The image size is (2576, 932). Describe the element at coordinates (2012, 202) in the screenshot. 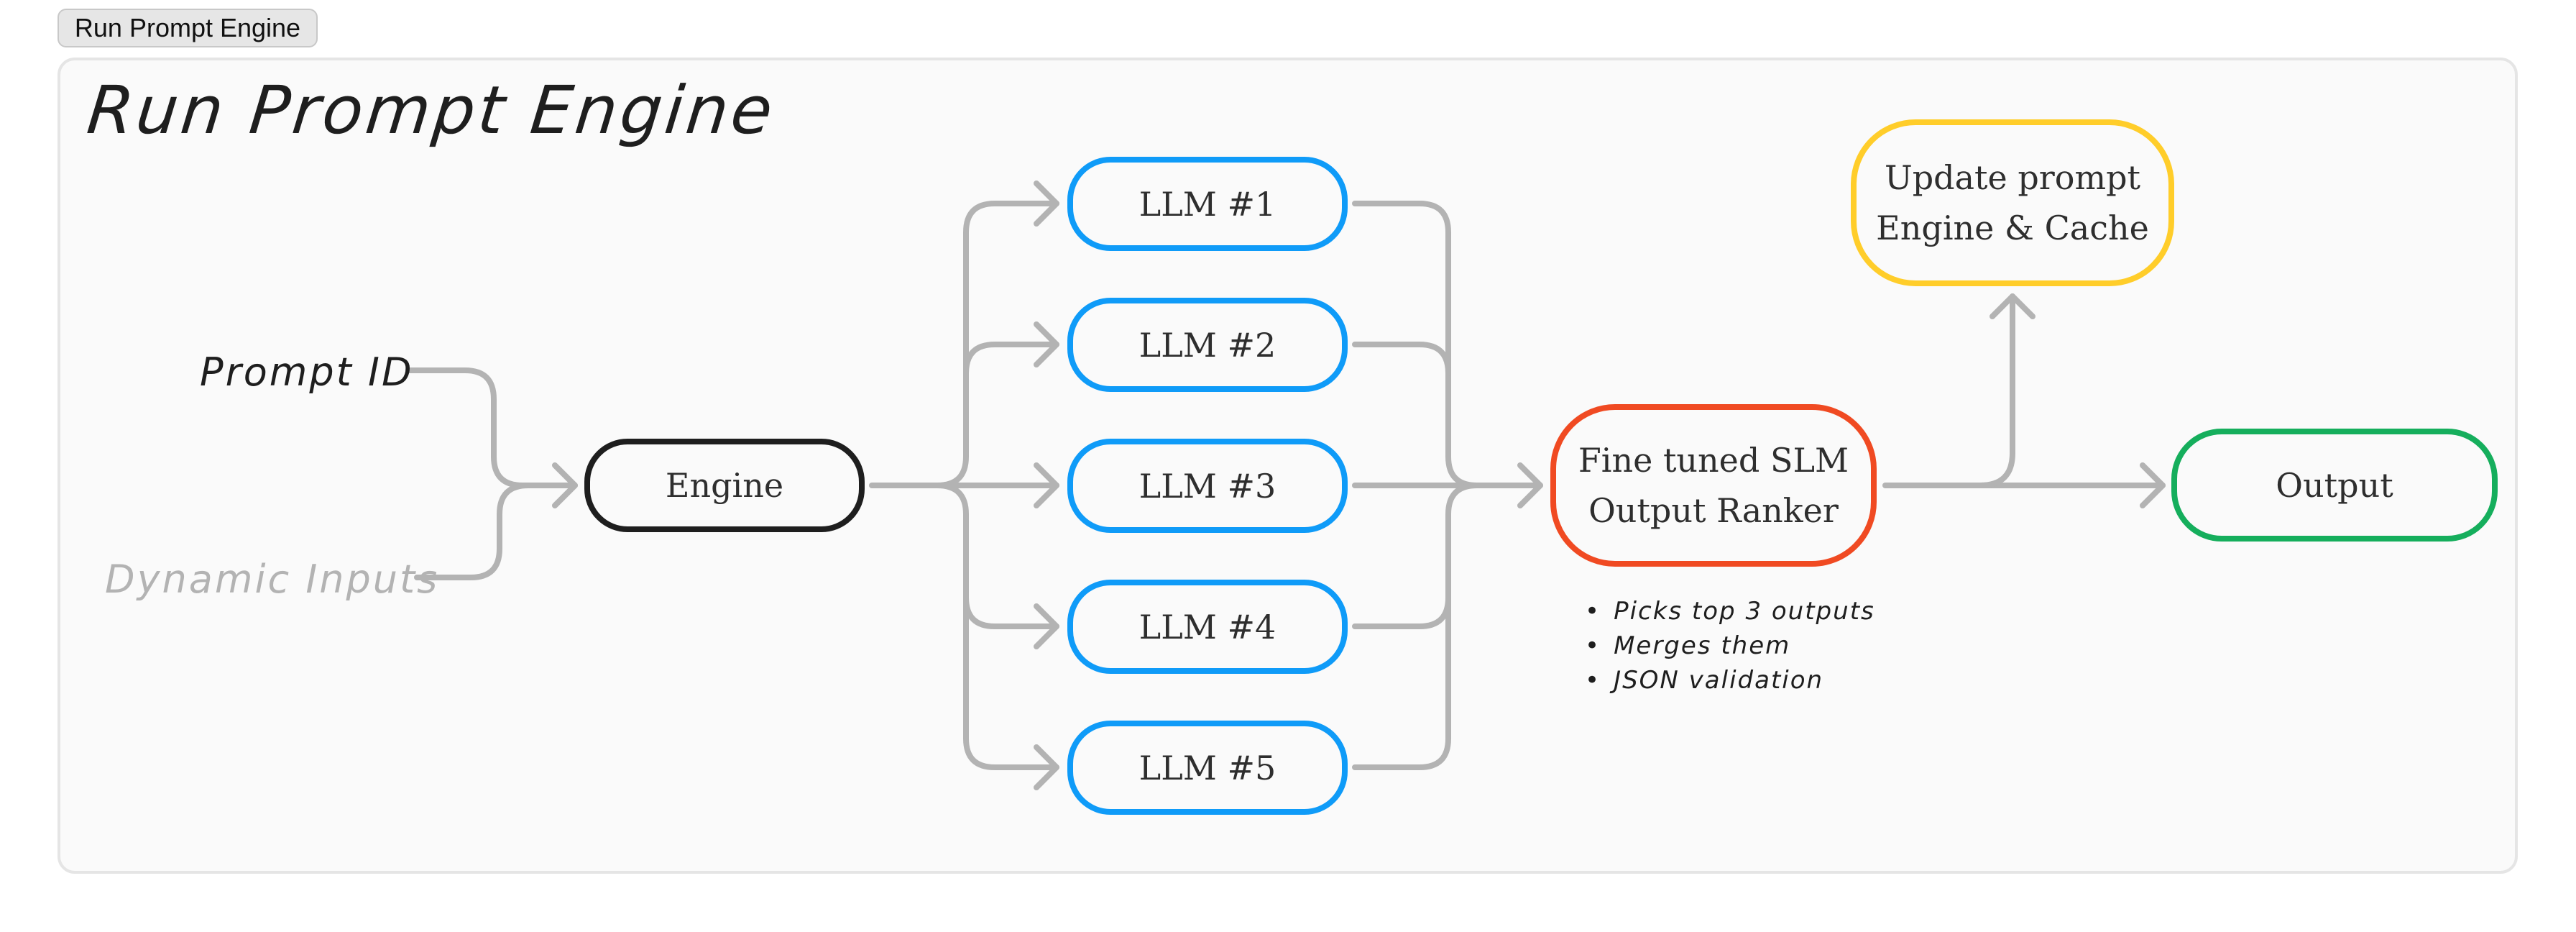

I see `update-cache-node: Update prompt Engine & Cache` at that location.